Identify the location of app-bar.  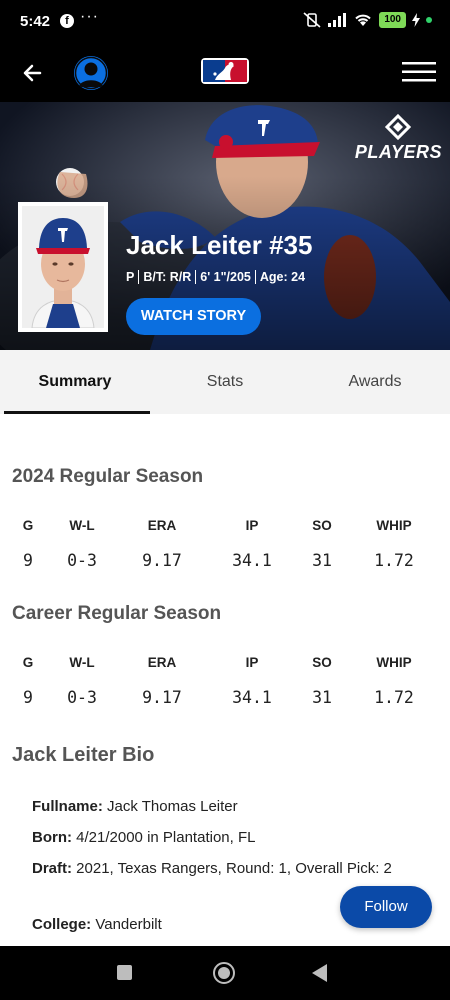
(225, 73).